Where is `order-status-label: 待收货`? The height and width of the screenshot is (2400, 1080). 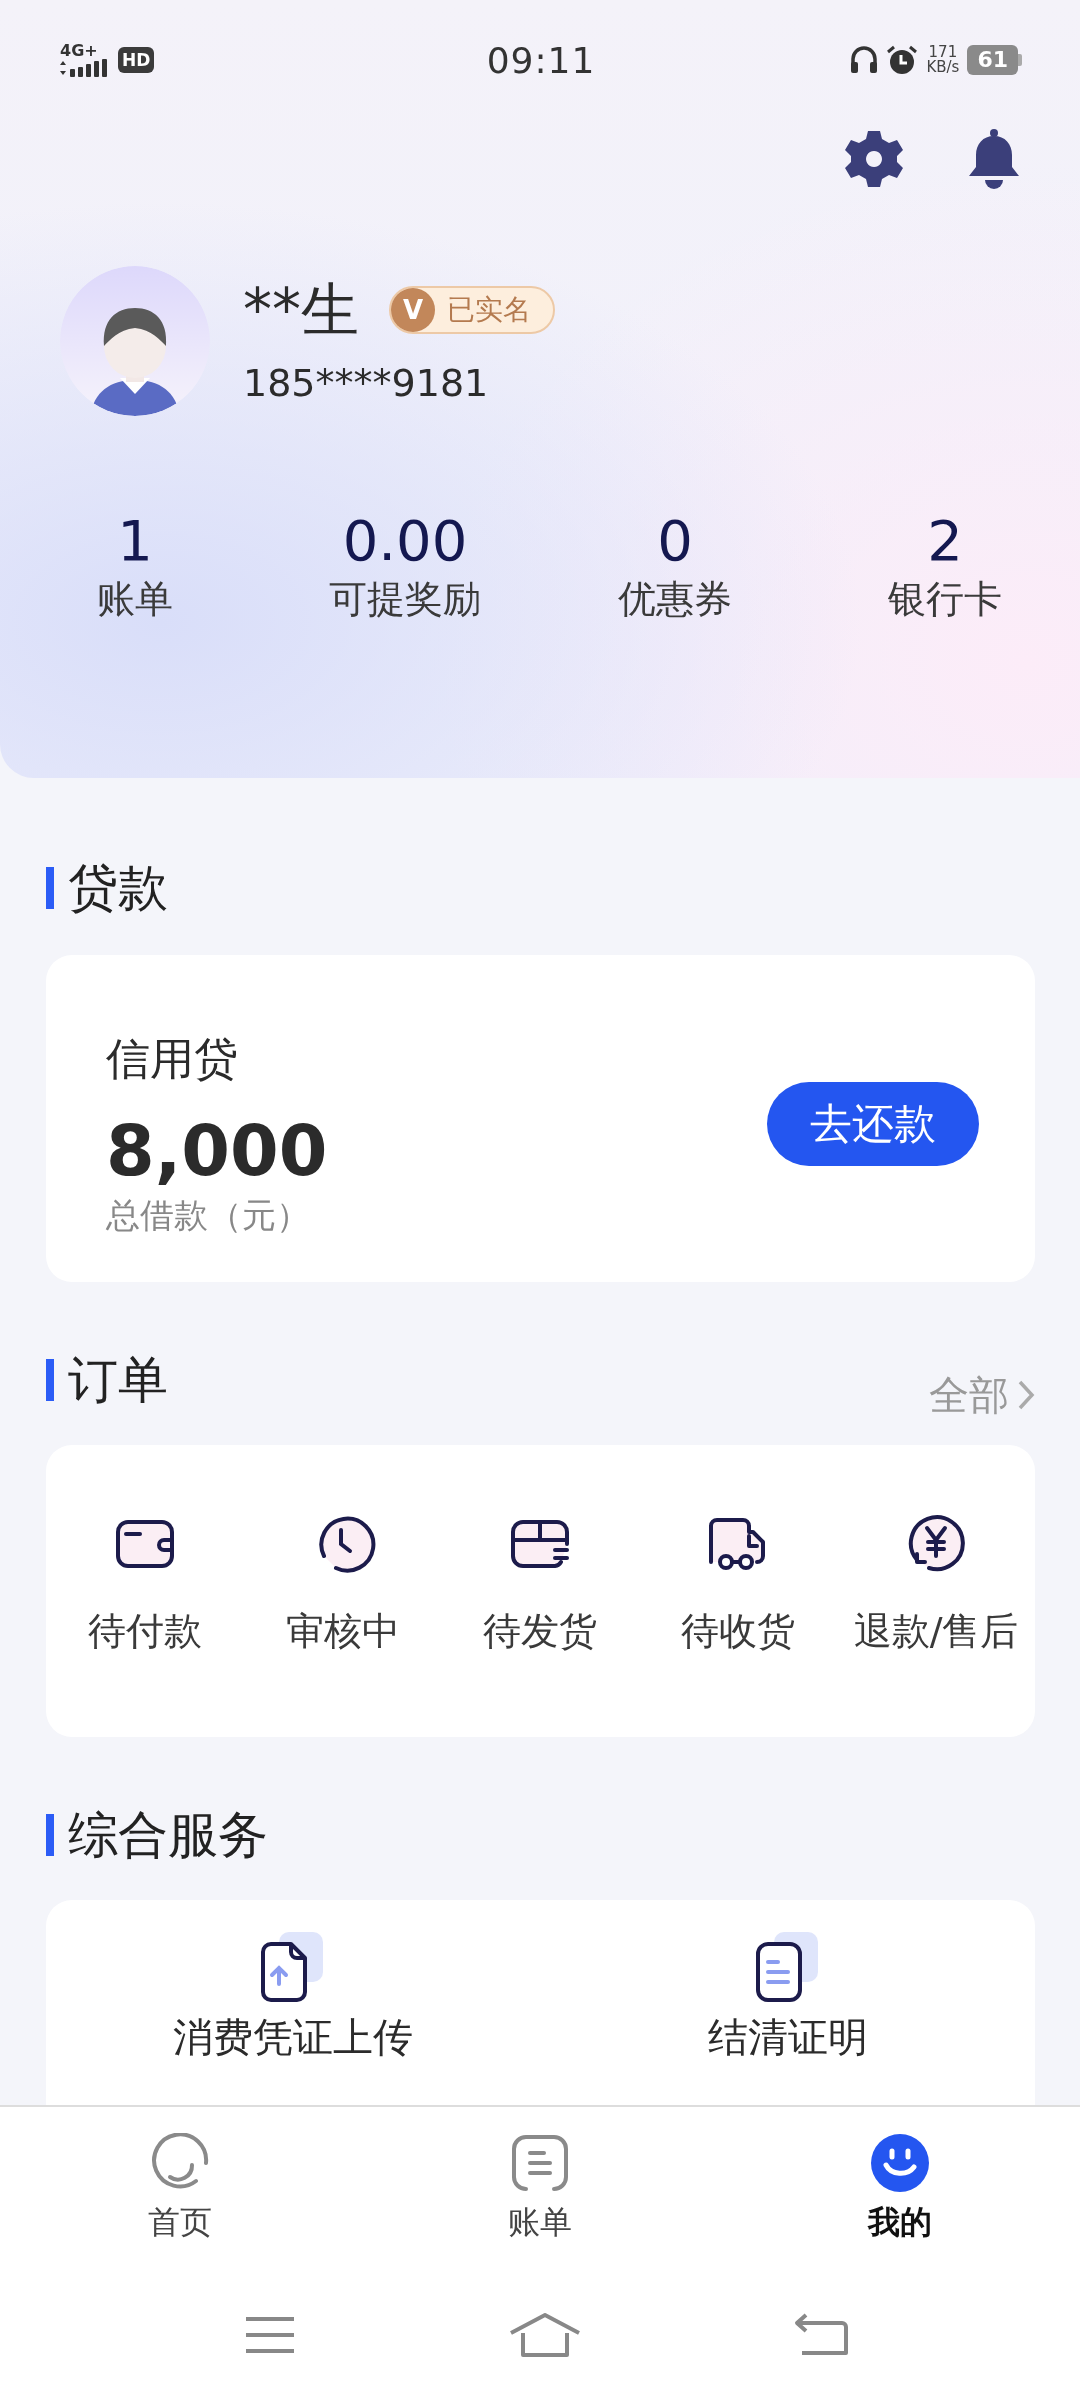 order-status-label: 待收货 is located at coordinates (738, 1631).